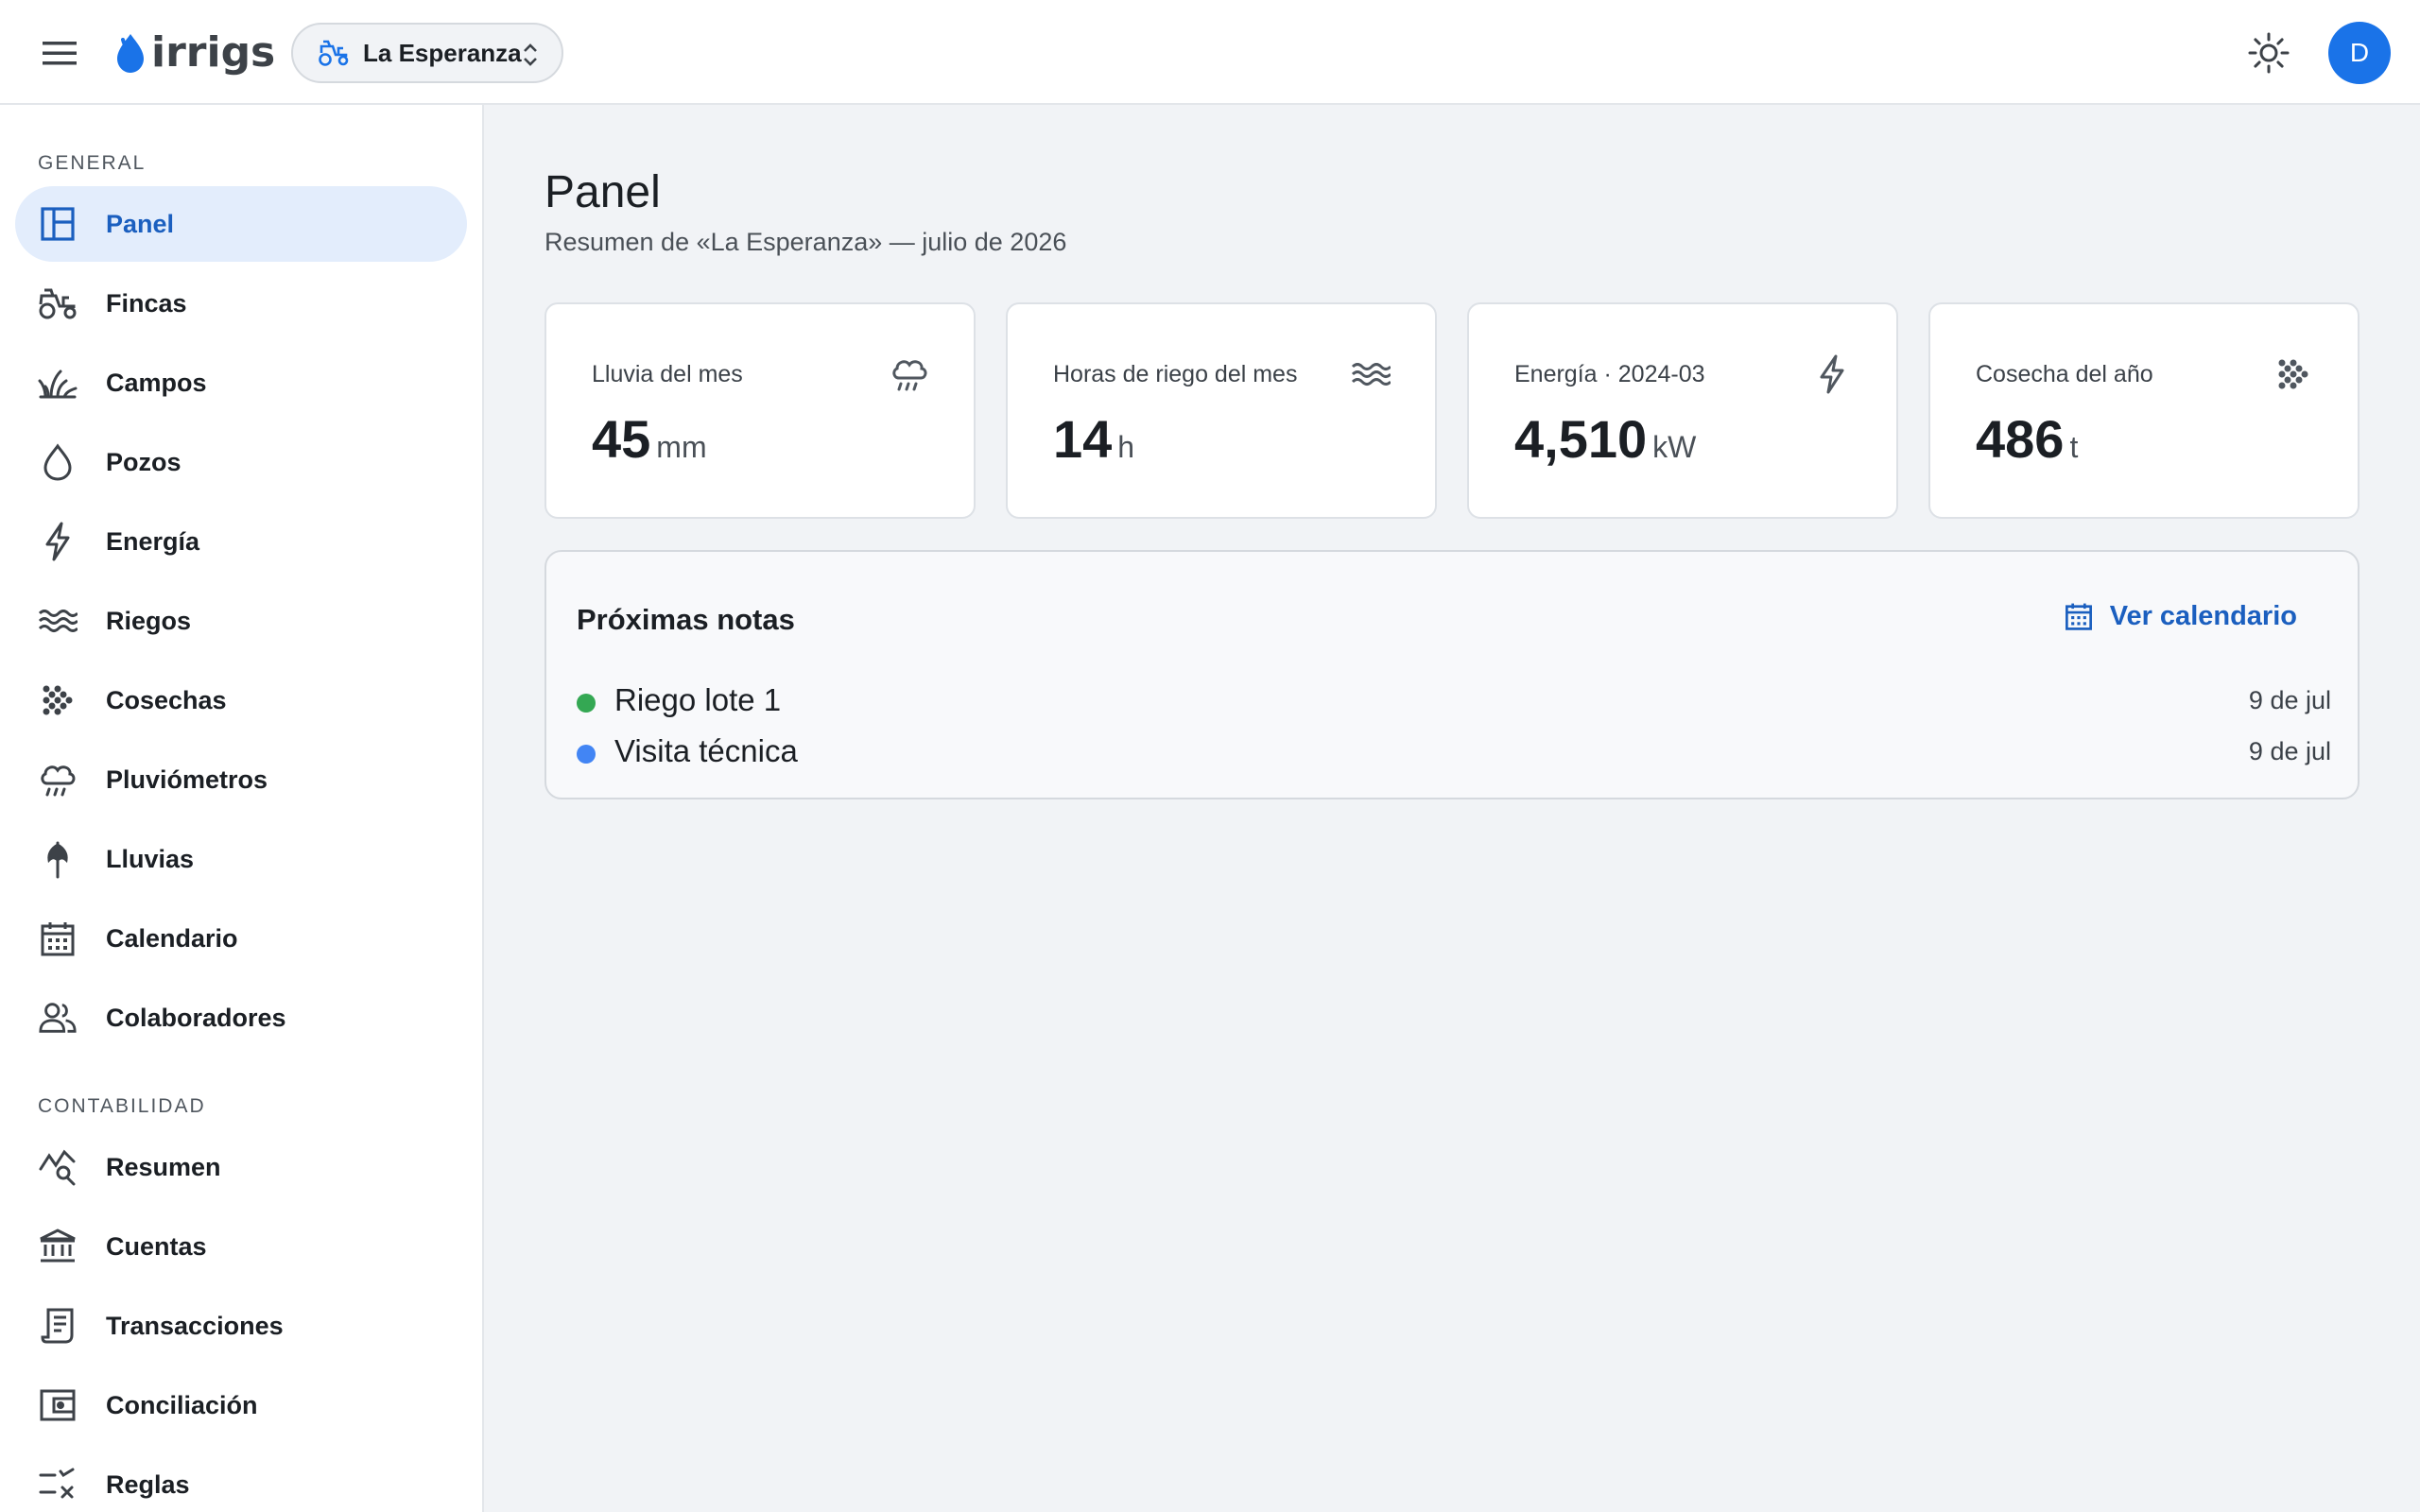  Describe the element at coordinates (196, 1017) in the screenshot. I see `sidebar-item-label: Colaboradores` at that location.